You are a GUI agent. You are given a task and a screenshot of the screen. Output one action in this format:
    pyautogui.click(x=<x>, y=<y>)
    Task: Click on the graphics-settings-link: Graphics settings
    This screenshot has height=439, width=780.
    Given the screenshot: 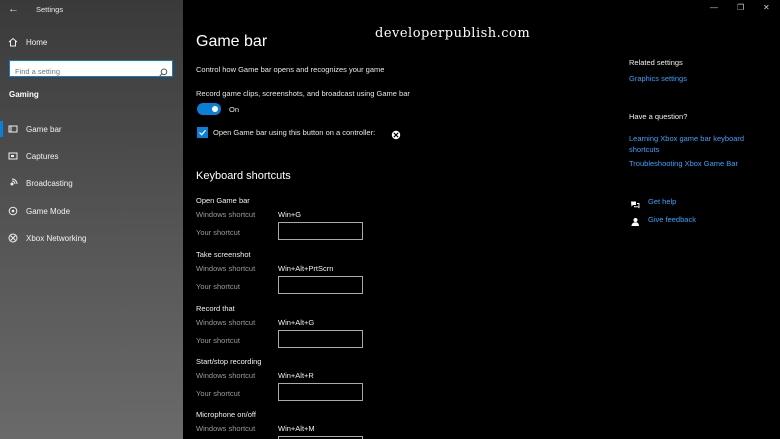 What is the action you would take?
    pyautogui.click(x=658, y=78)
    